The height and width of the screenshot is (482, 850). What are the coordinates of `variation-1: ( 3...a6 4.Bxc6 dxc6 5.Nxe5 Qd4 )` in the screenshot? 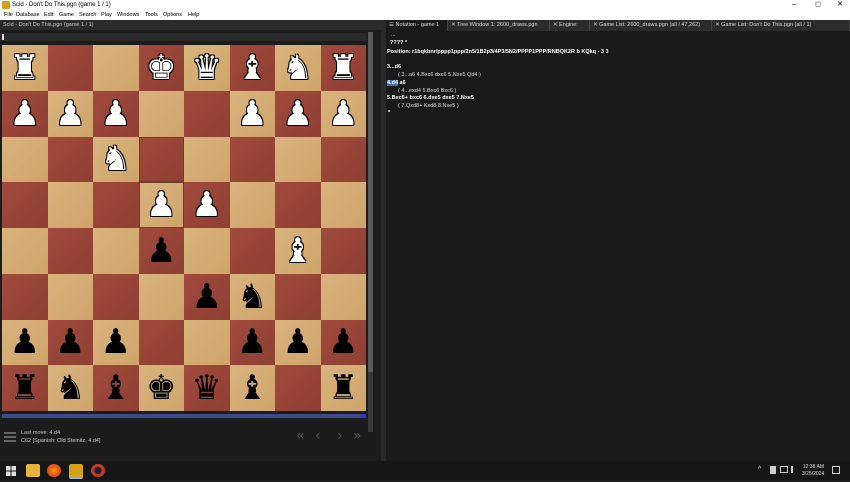 It's located at (439, 75).